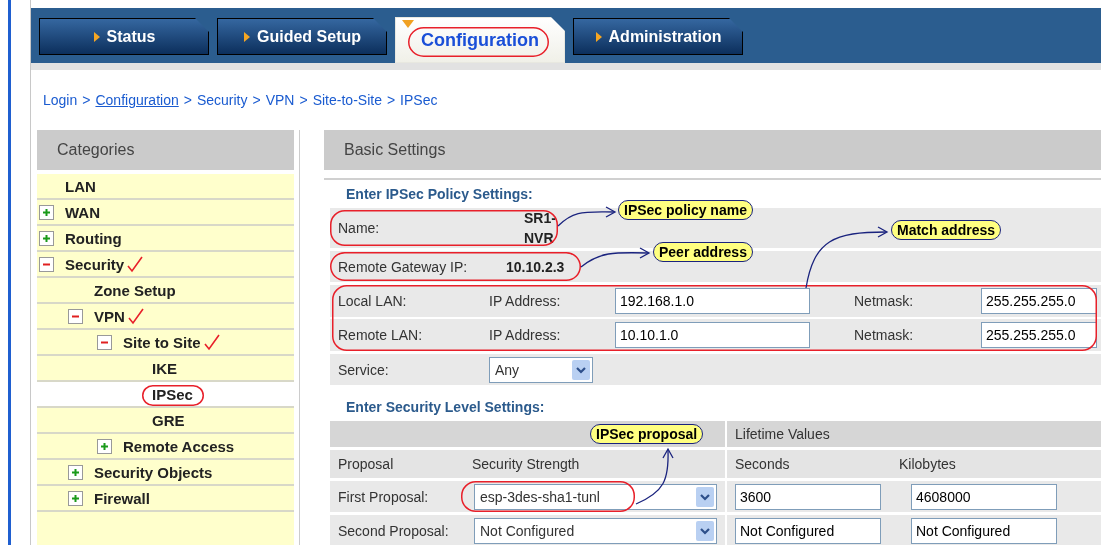 Image resolution: width=1101 pixels, height=545 pixels. Describe the element at coordinates (162, 342) in the screenshot. I see `tree-item-label: Site to Site` at that location.